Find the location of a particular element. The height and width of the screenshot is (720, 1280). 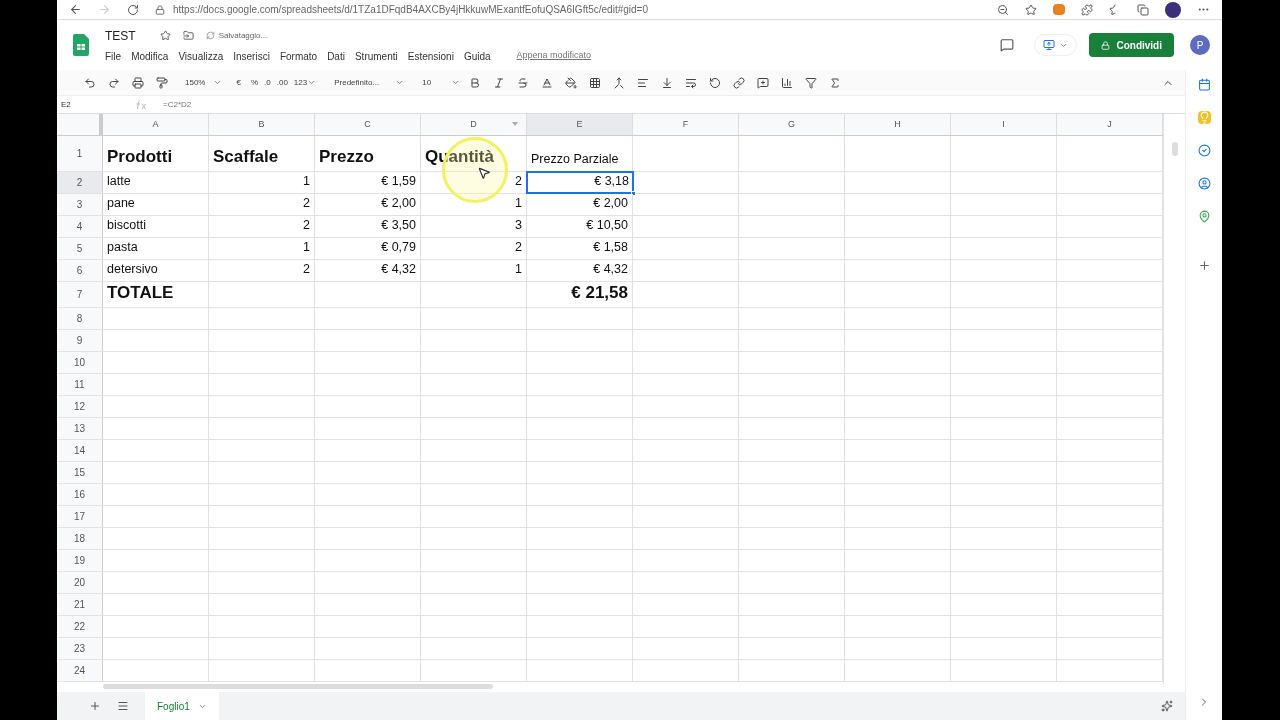

menu-item: Estensioni is located at coordinates (430, 56).